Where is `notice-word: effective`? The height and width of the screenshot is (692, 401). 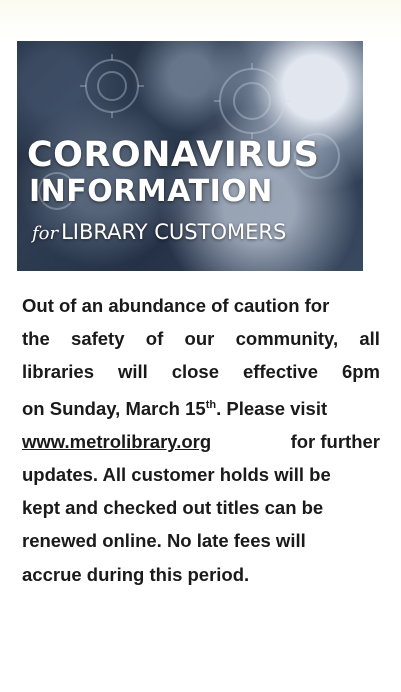 notice-word: effective is located at coordinates (280, 372).